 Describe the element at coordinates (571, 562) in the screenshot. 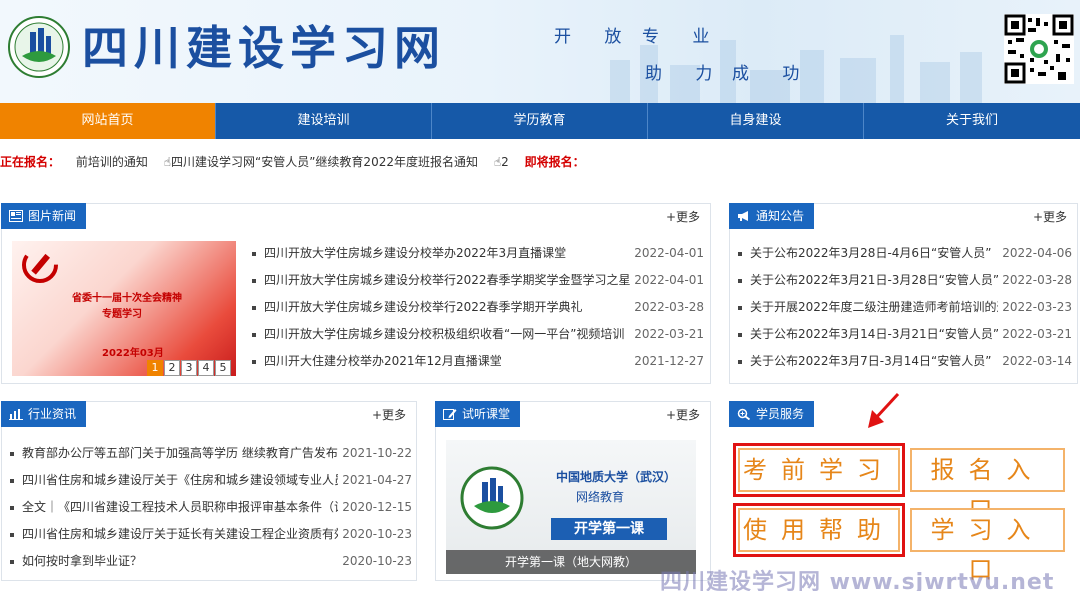

I see `video-caption: 开学第一课（地大网教）` at that location.